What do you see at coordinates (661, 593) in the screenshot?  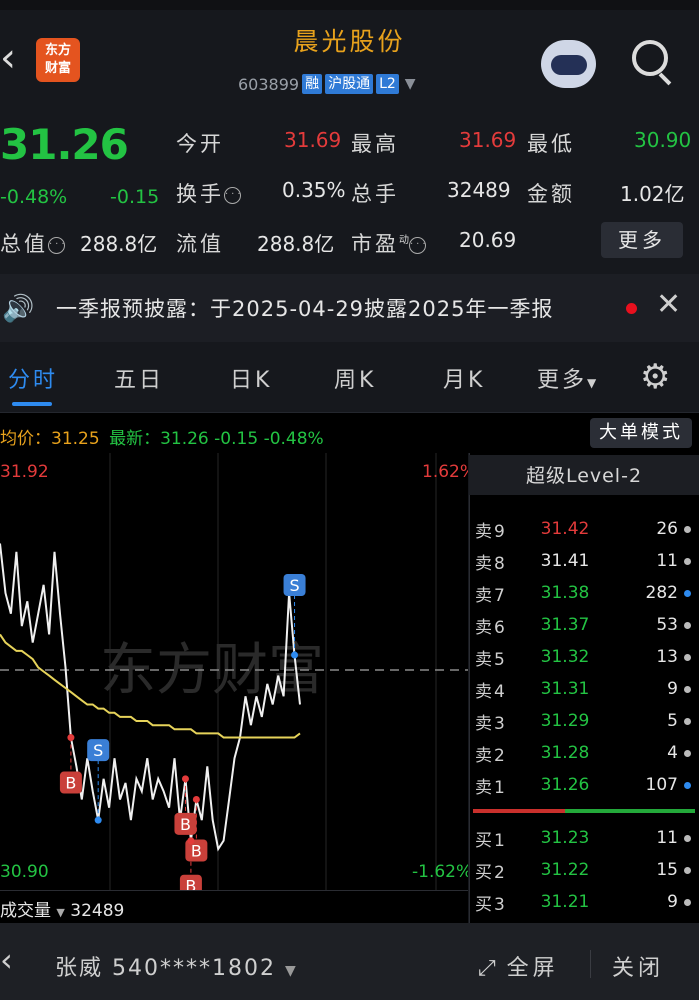 I see `sell-volume: 282` at bounding box center [661, 593].